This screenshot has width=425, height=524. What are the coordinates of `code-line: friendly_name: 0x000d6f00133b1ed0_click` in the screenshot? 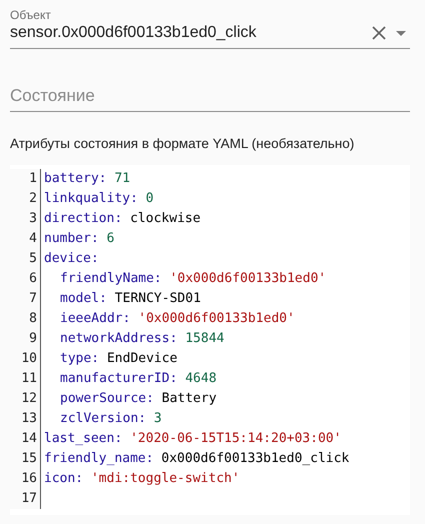 It's located at (197, 459).